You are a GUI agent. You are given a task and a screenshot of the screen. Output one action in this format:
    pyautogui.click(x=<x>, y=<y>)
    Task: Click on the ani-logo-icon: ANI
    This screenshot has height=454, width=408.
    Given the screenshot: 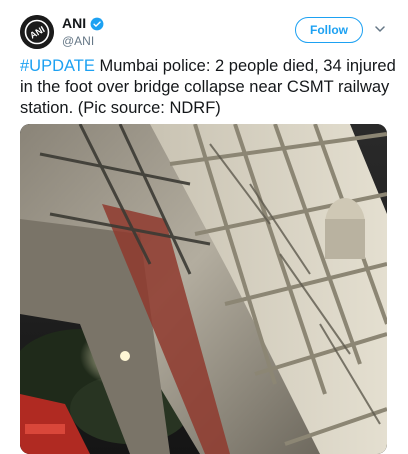 What is the action you would take?
    pyautogui.click(x=37, y=32)
    